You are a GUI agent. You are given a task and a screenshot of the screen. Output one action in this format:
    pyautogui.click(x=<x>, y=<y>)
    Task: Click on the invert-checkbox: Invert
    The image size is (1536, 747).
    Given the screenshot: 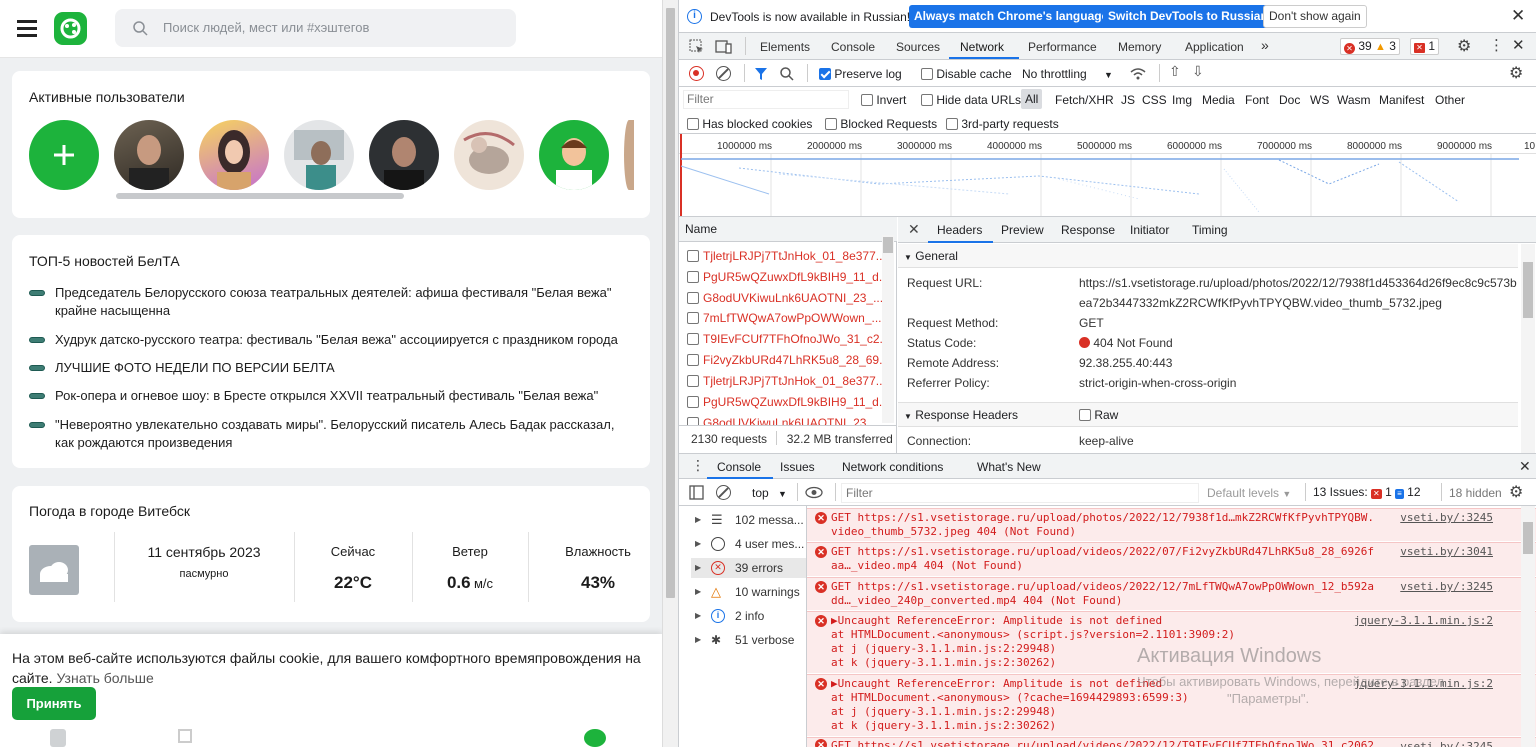 What is the action you would take?
    pyautogui.click(x=883, y=100)
    